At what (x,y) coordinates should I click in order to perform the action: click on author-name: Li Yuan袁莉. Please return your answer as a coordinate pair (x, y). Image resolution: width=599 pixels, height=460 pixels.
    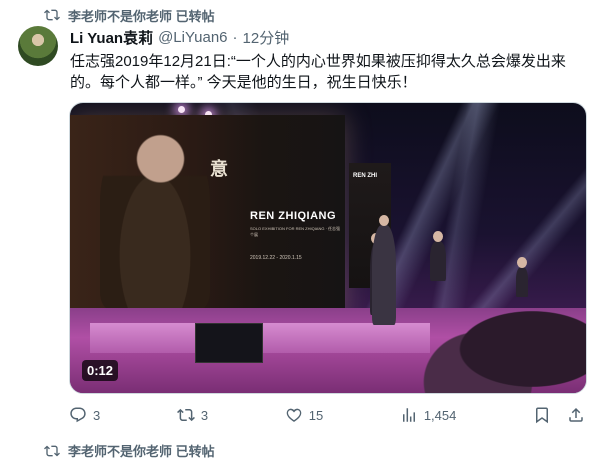
    Looking at the image, I should click on (111, 37).